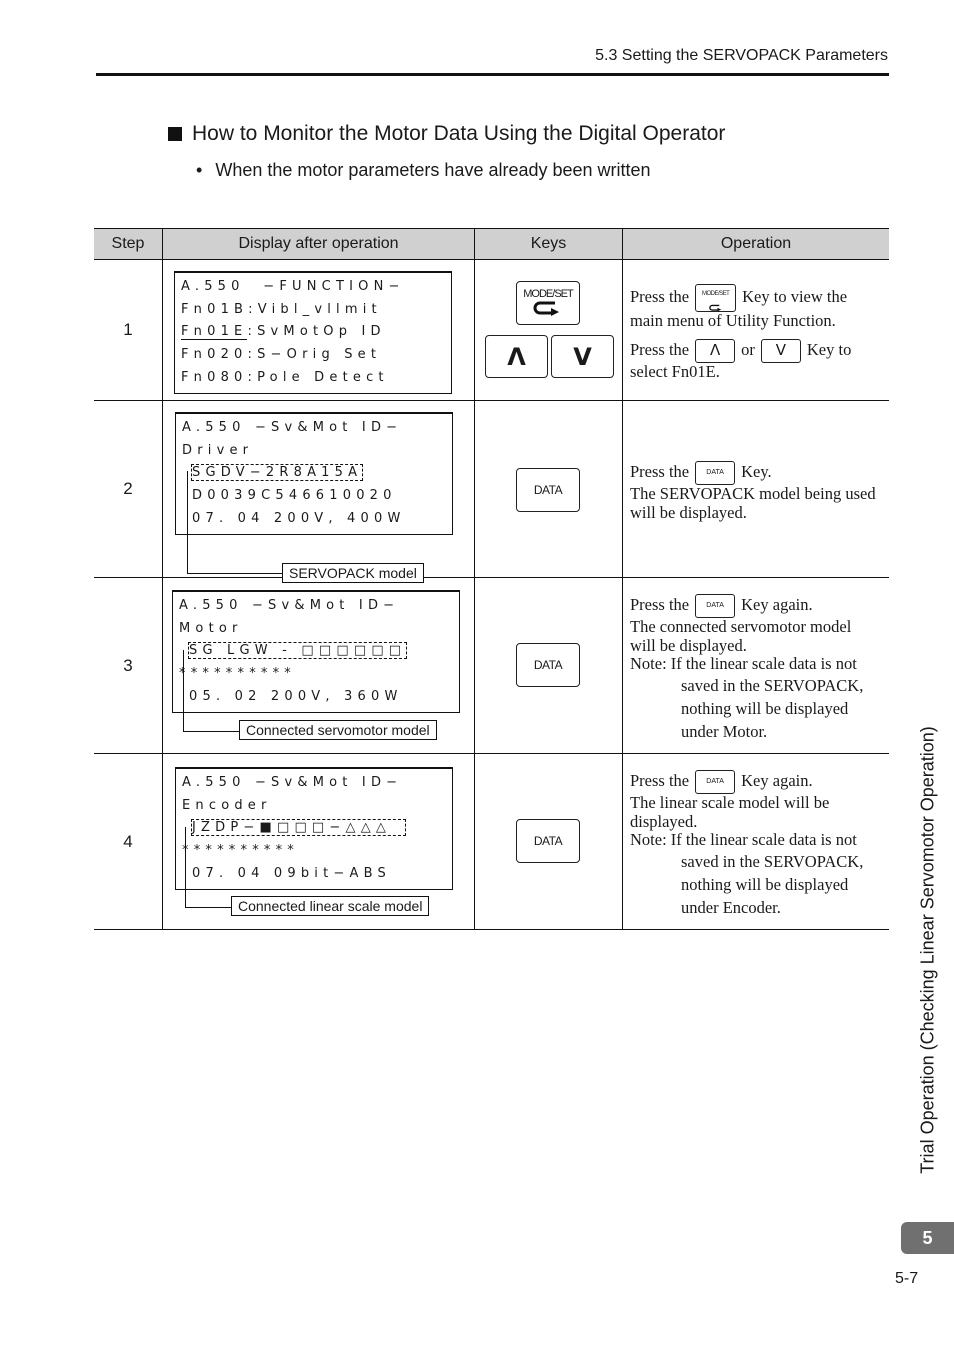 The width and height of the screenshot is (954, 1352). I want to click on note-line: under Motor., so click(724, 731).